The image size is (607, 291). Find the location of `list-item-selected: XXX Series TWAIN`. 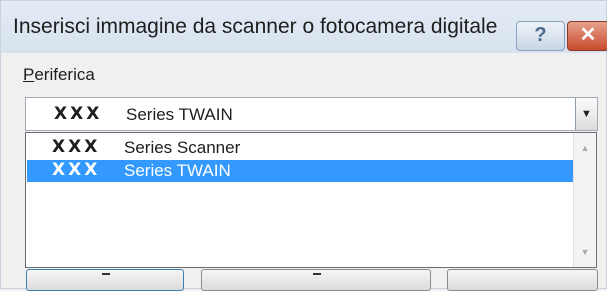

list-item-selected: XXX Series TWAIN is located at coordinates (300, 171).